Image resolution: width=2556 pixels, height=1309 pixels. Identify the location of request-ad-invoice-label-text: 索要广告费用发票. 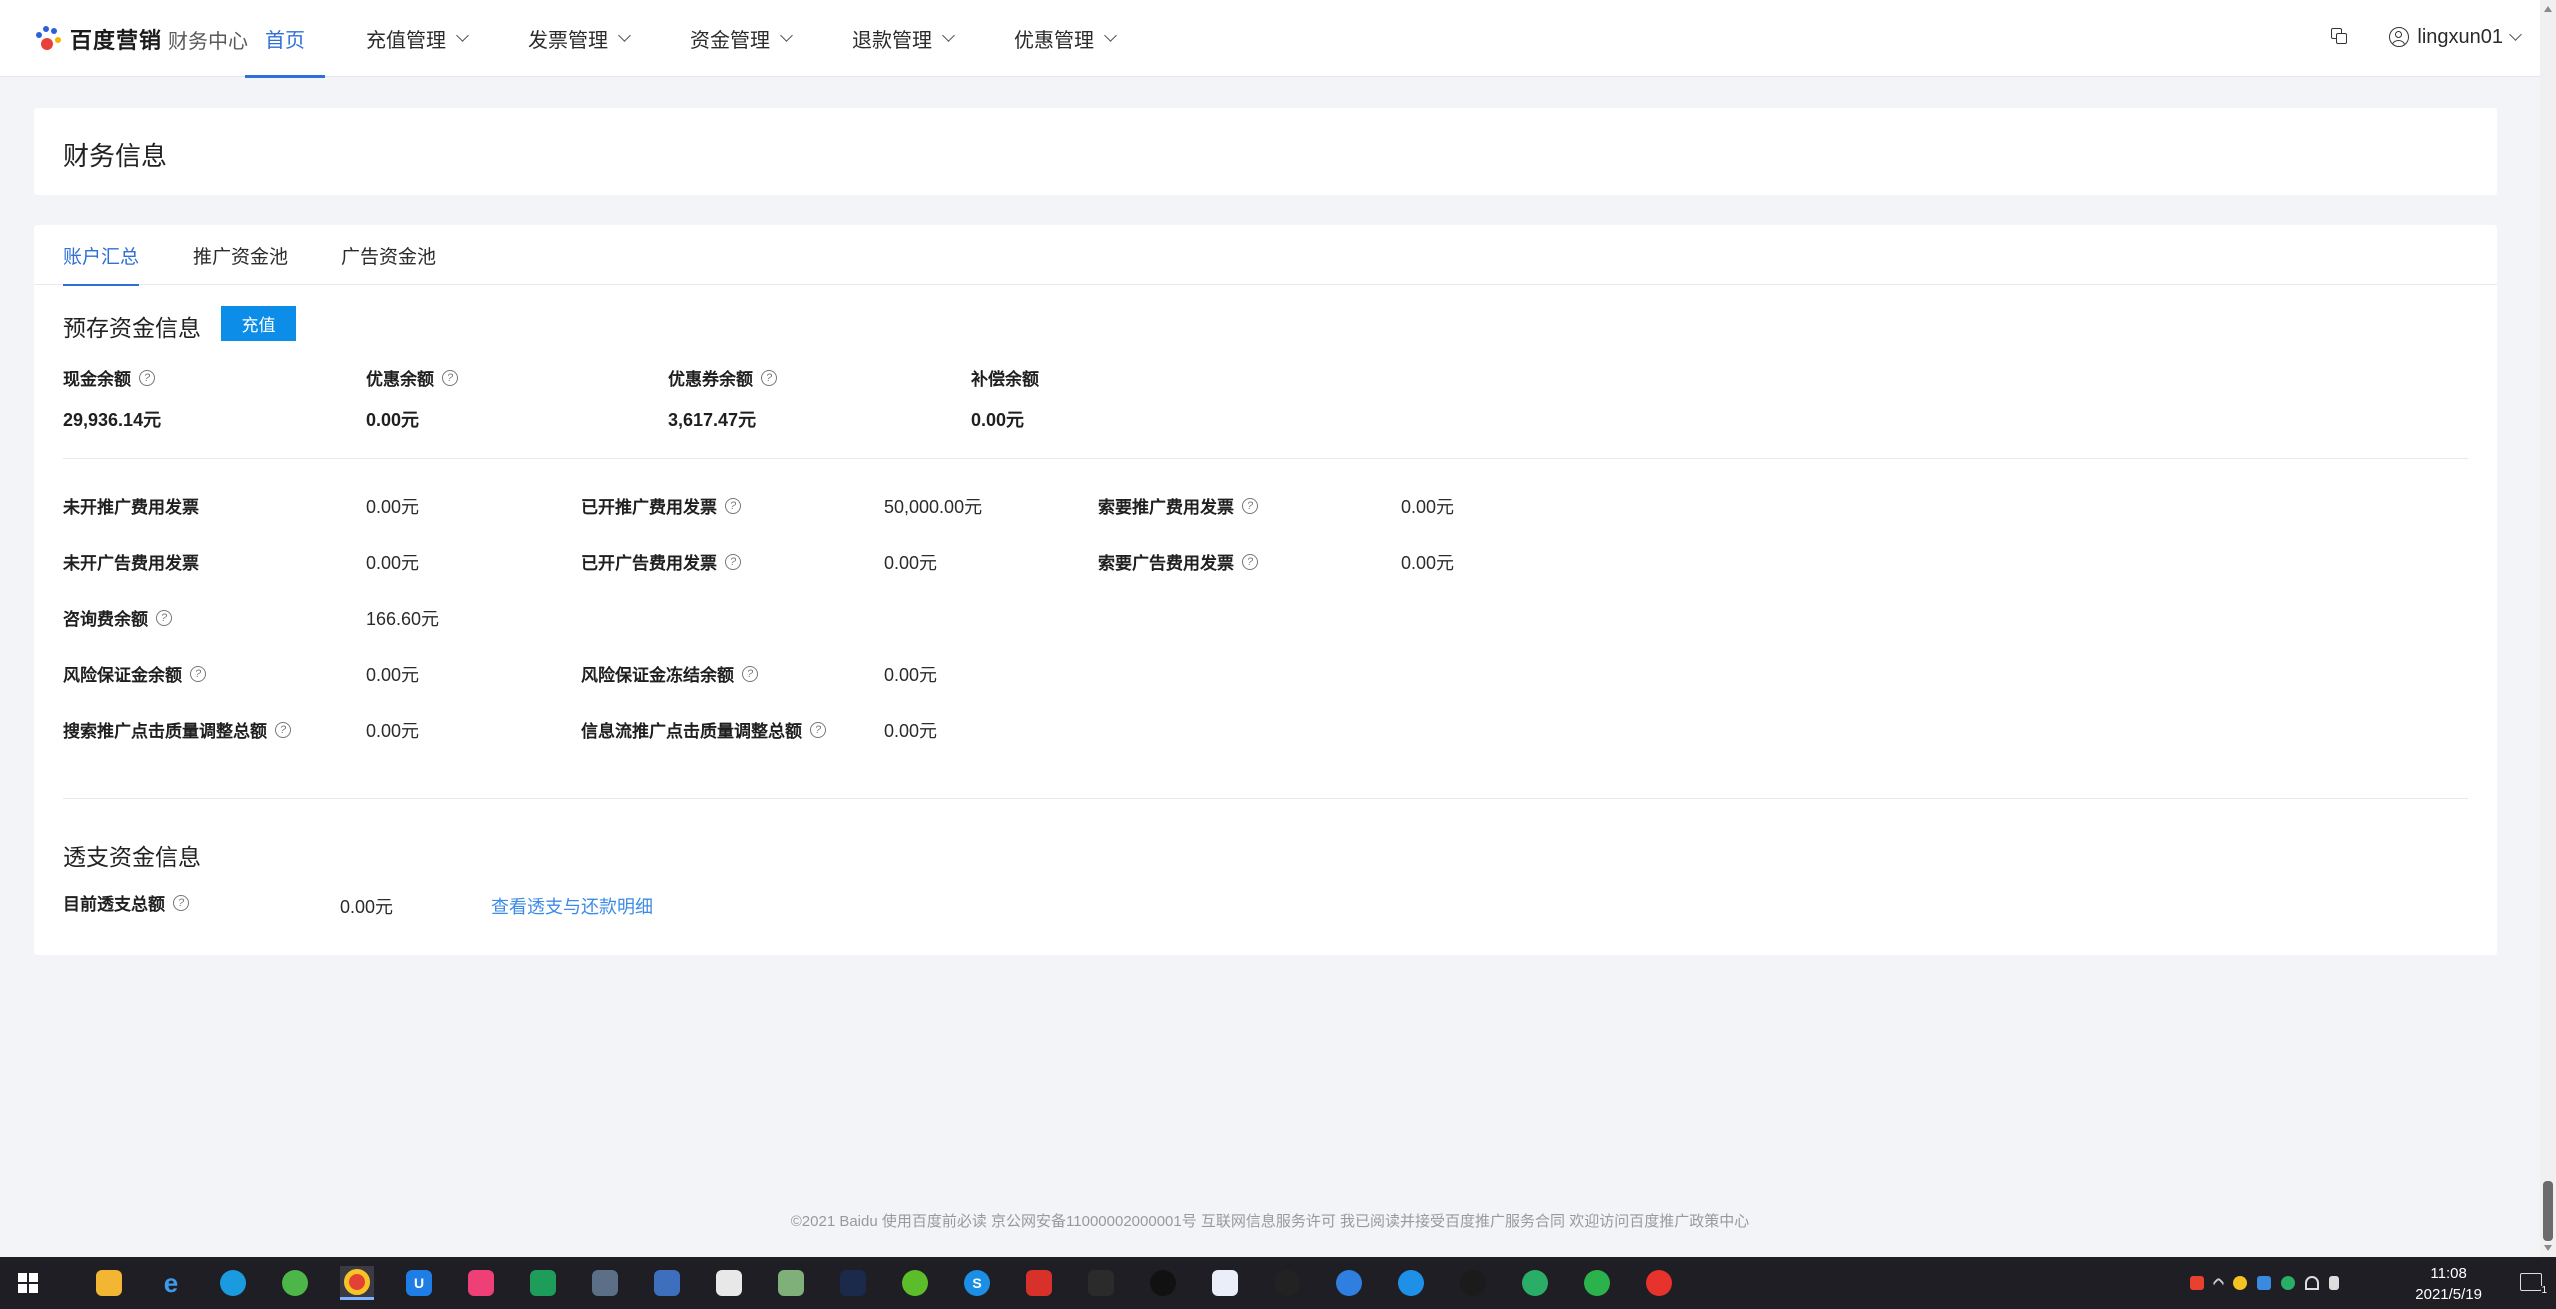
(1166, 563).